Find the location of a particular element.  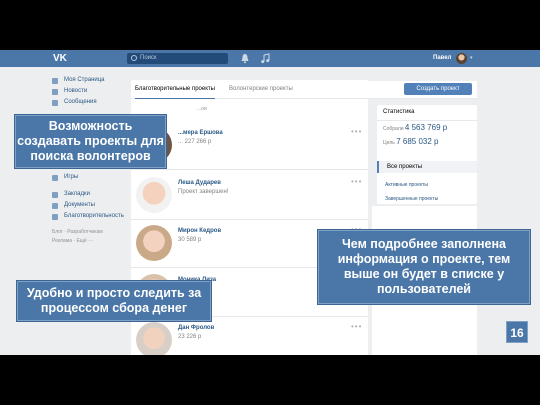

sidebar-item-messages: Сообщения is located at coordinates (91, 102).